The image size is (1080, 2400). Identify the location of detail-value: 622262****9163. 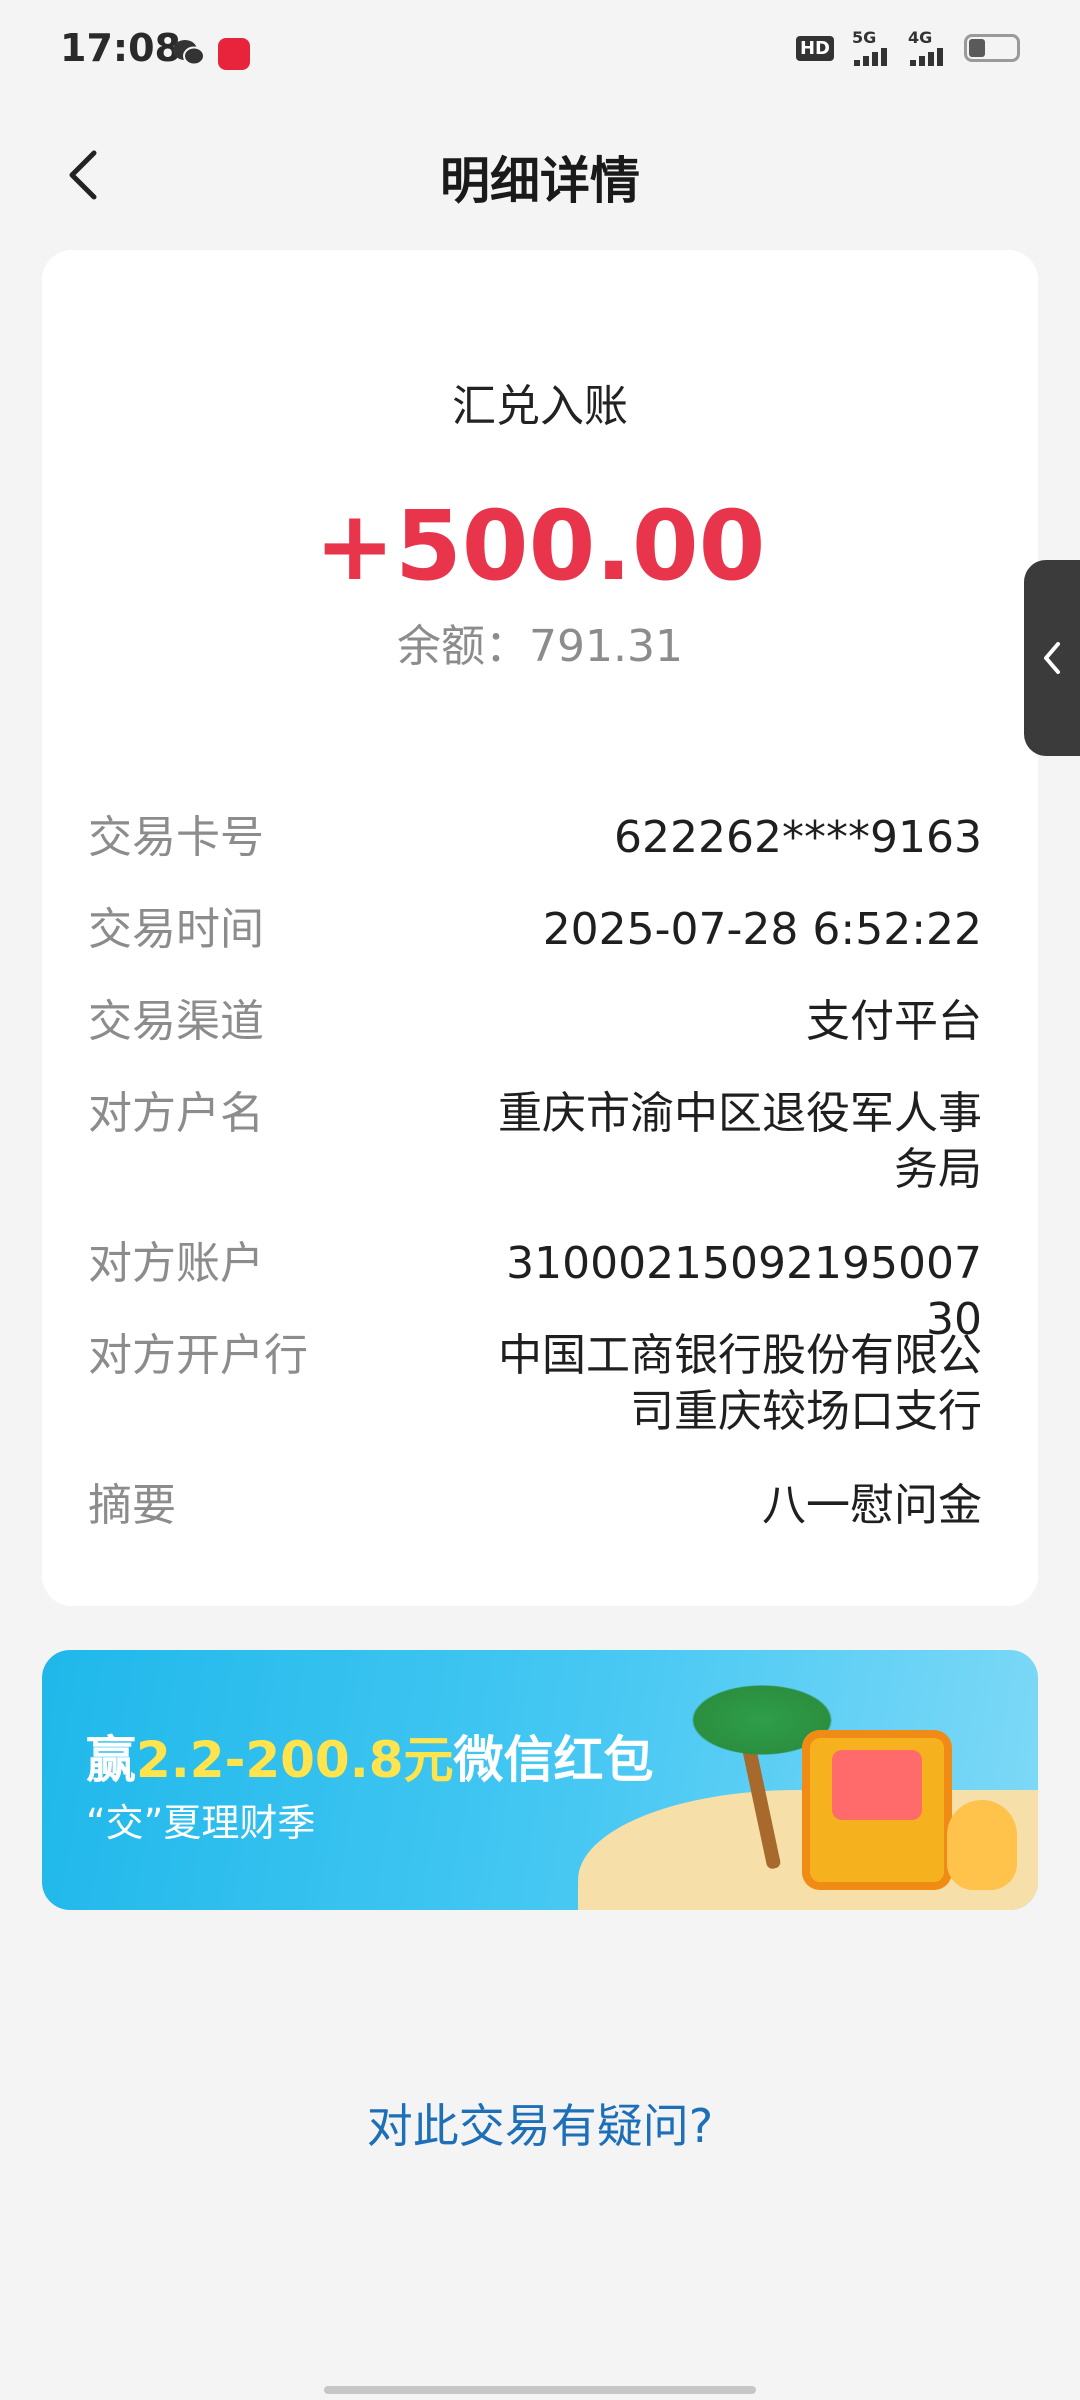
(798, 837).